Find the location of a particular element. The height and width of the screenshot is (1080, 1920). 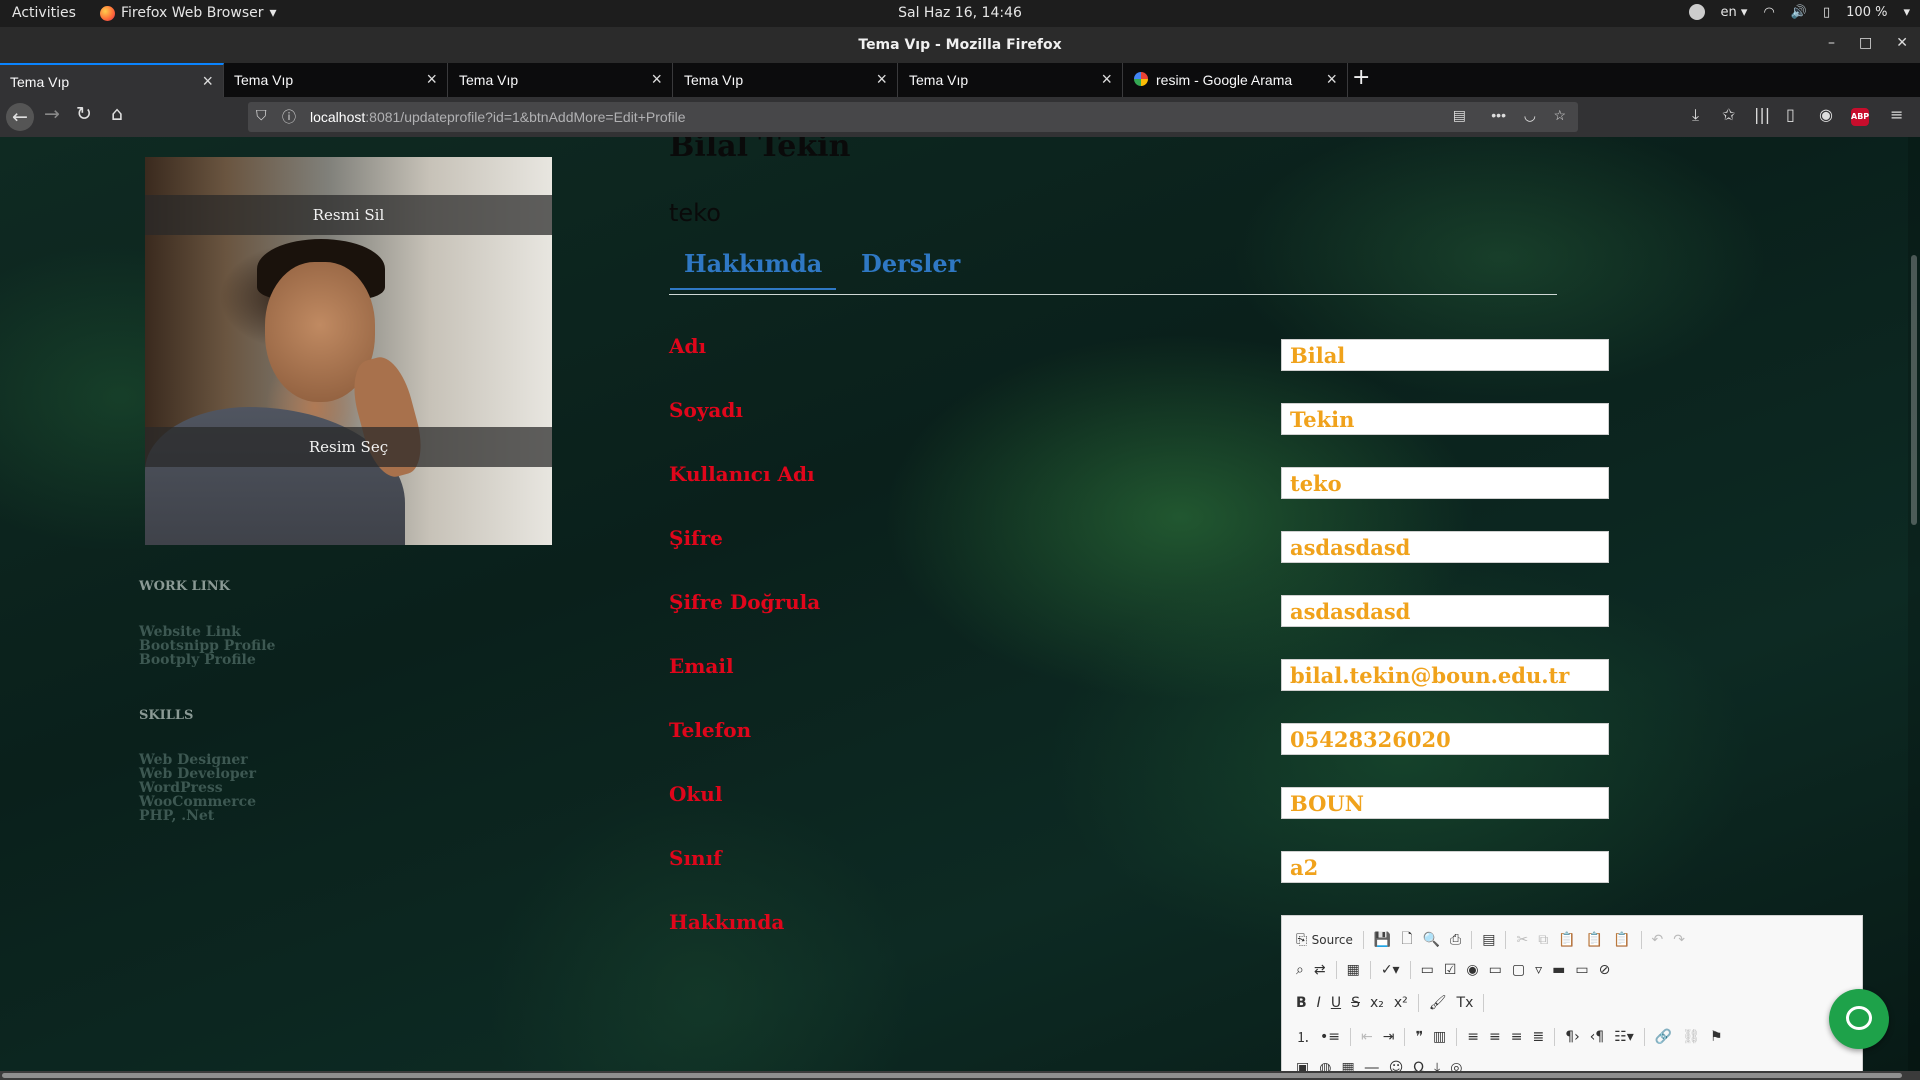

link-icon: 🔗 is located at coordinates (1663, 1037).